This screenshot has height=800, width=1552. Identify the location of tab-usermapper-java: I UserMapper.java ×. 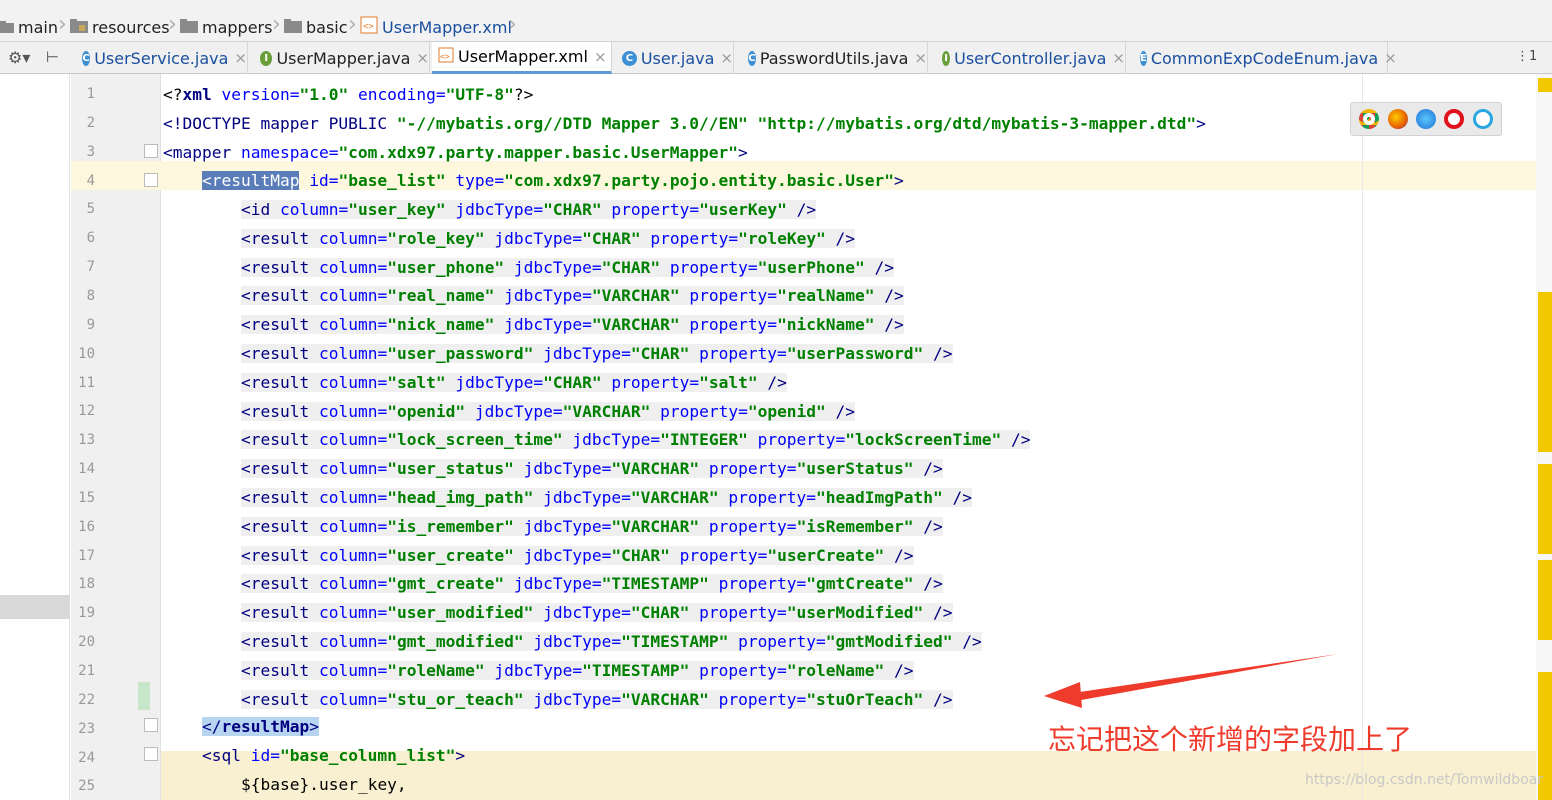
(342, 58).